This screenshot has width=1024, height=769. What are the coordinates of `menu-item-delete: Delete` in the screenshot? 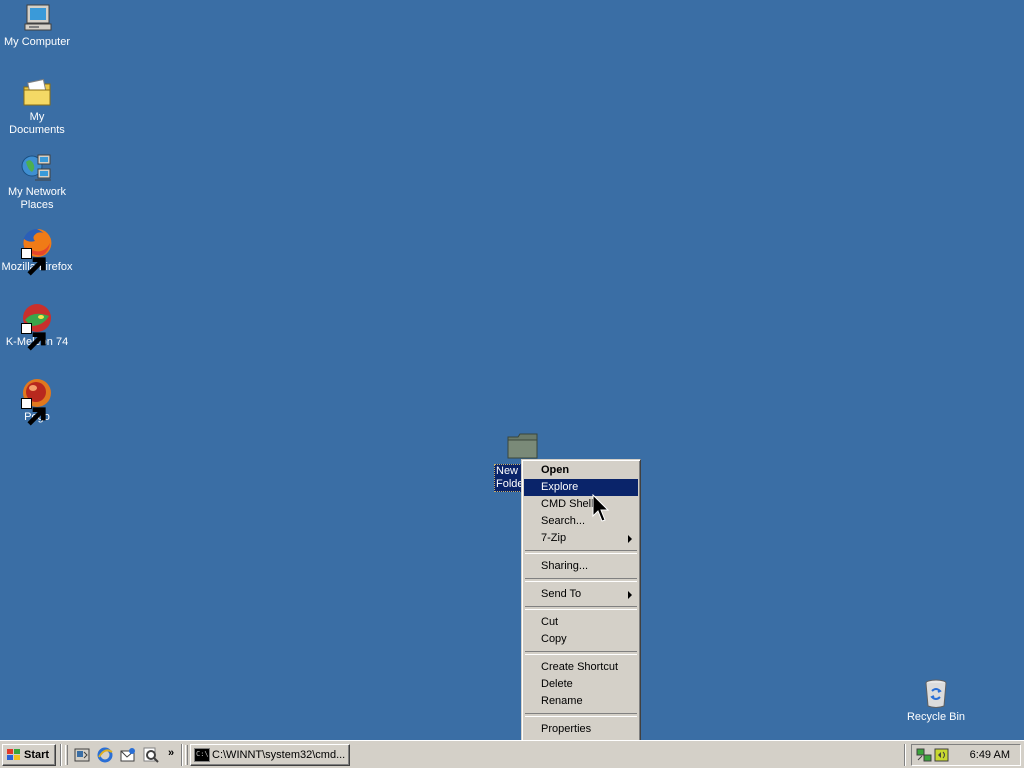 It's located at (581, 684).